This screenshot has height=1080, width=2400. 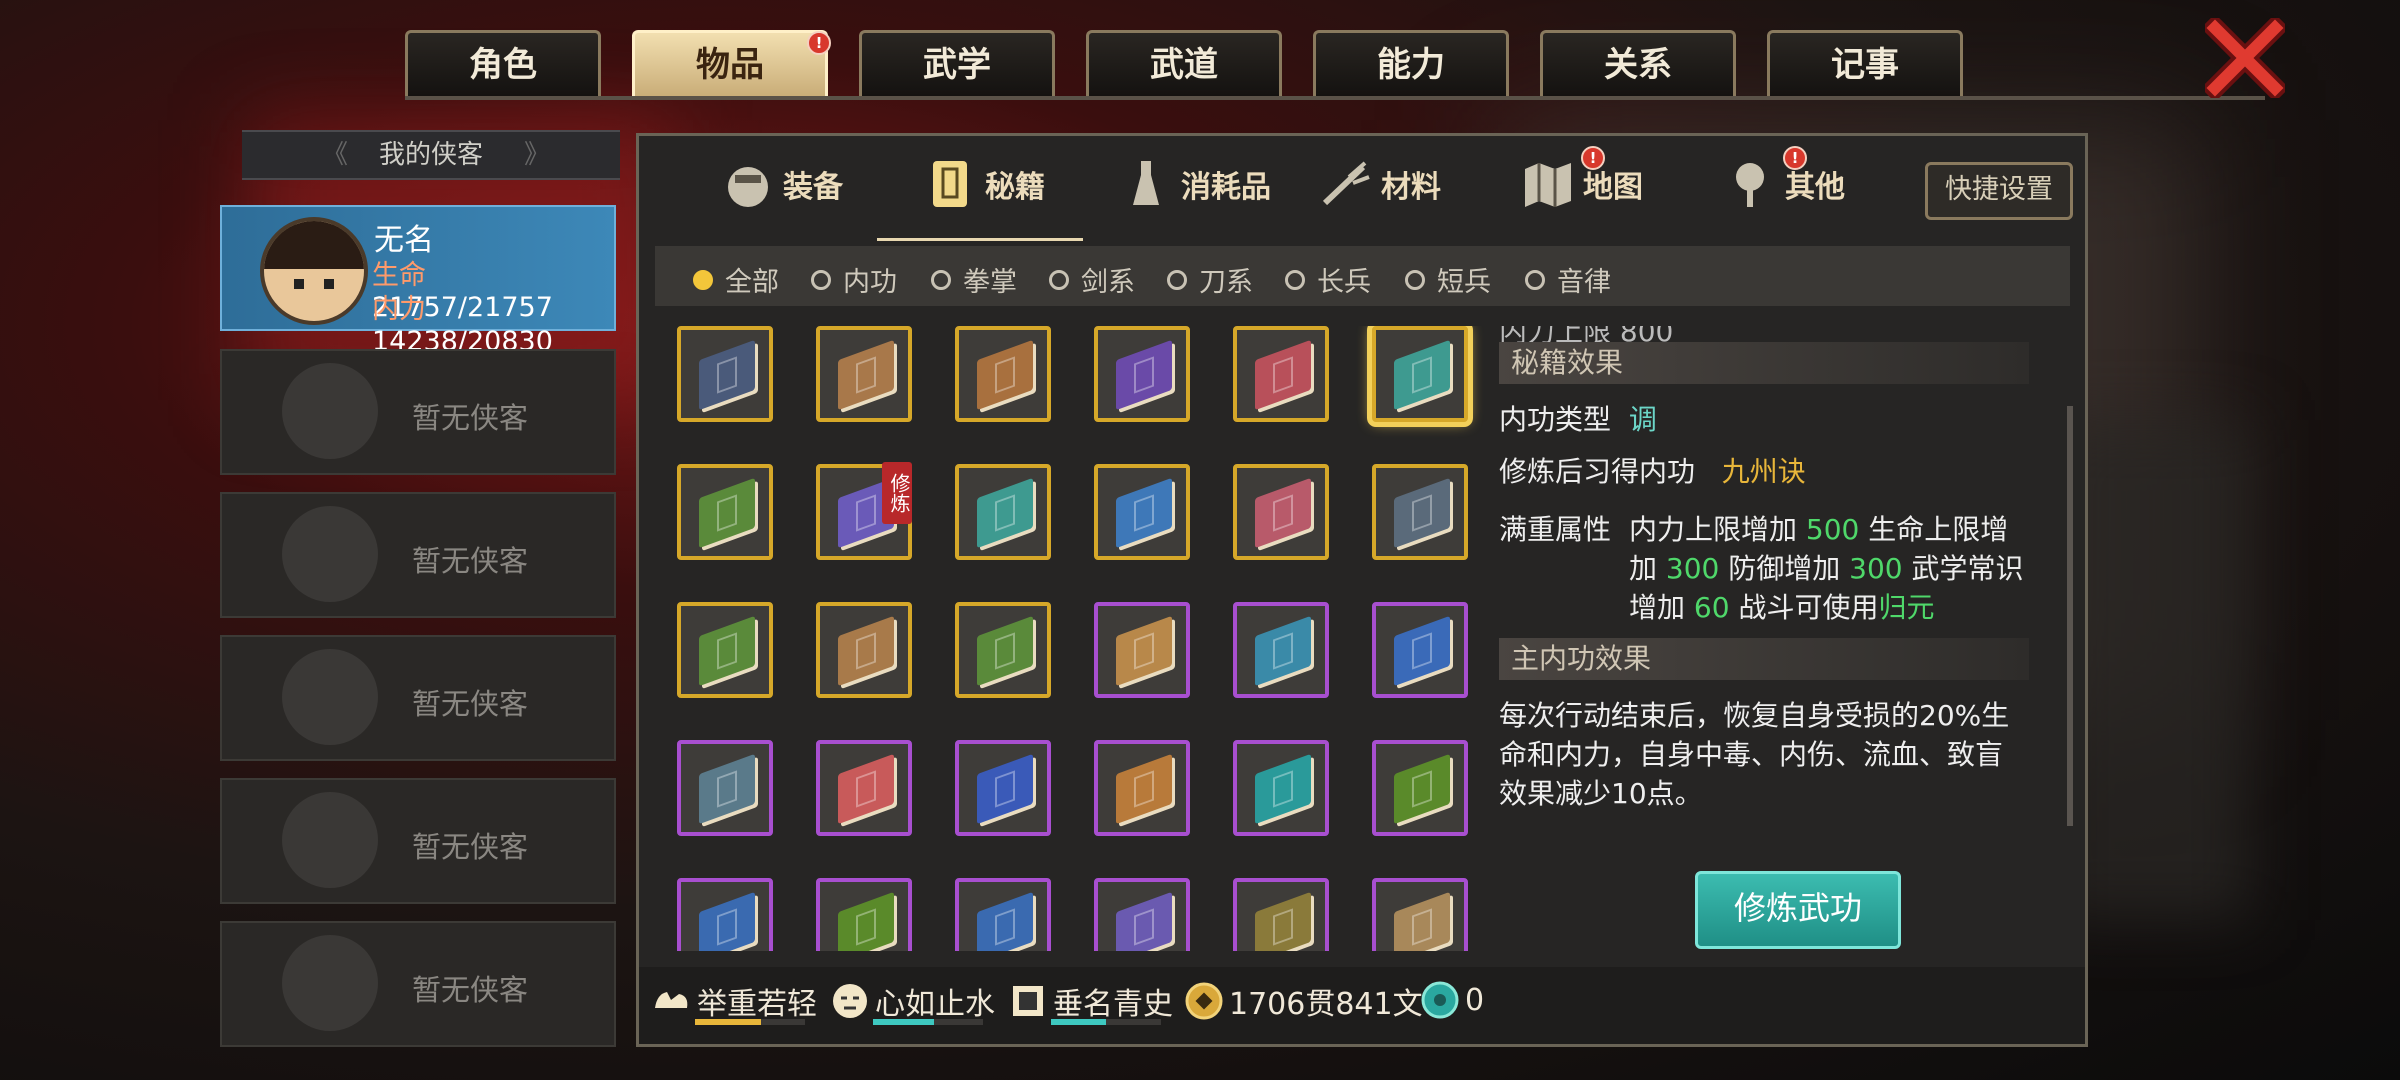 I want to click on filter-option: 内功, so click(x=854, y=279).